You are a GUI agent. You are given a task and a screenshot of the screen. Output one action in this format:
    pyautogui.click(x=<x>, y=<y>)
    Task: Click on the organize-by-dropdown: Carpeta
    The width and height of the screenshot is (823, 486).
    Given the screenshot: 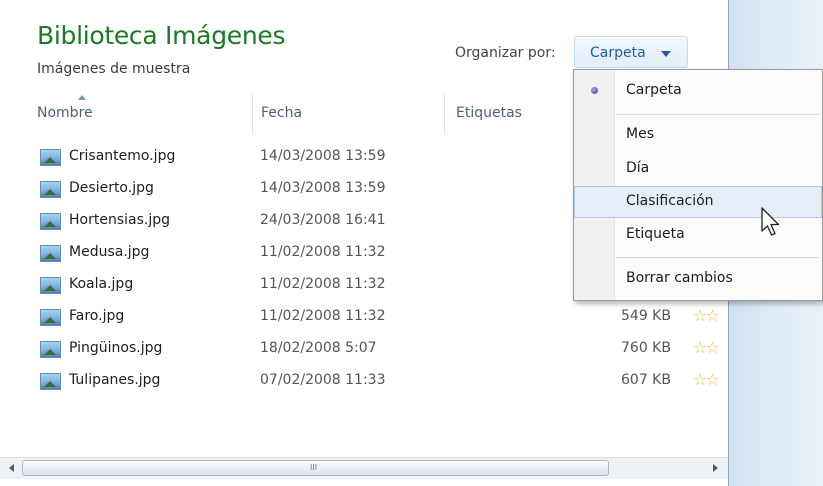 What is the action you would take?
    pyautogui.click(x=631, y=52)
    